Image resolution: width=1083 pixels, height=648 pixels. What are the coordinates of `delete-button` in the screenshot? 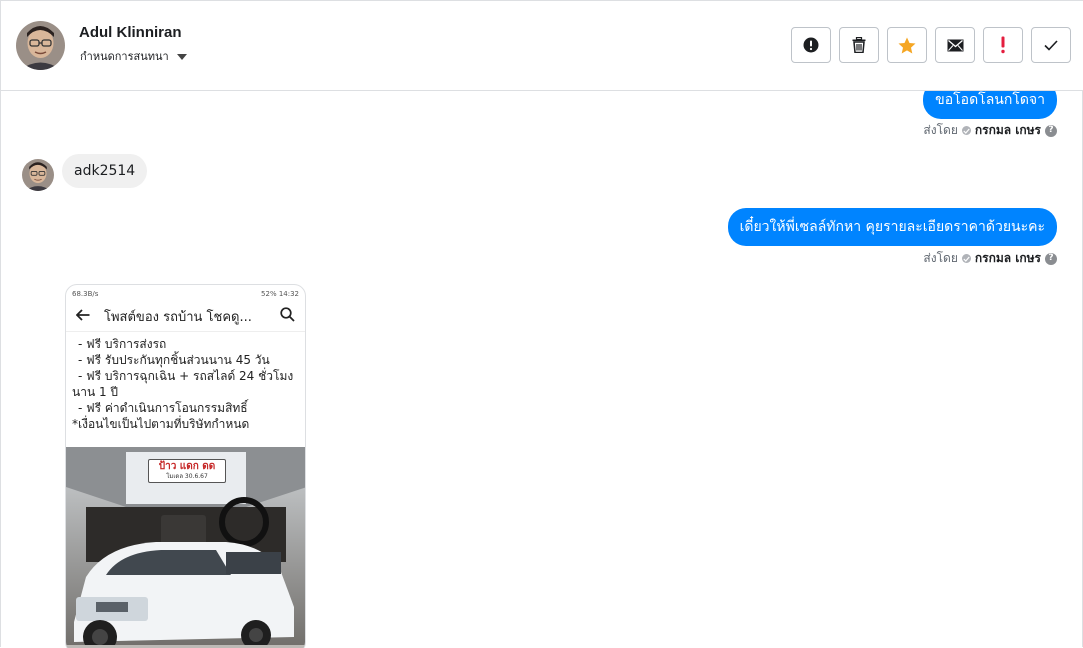 It's located at (859, 45).